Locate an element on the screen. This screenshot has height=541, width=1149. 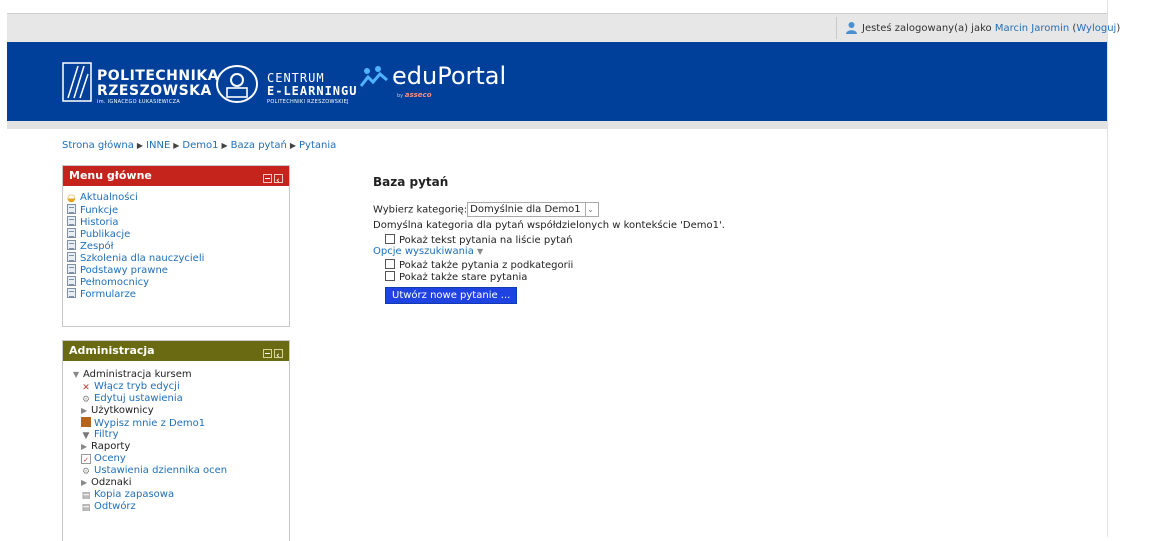
menu-item-aktualnosci: ◒ Aktualności is located at coordinates (178, 198).